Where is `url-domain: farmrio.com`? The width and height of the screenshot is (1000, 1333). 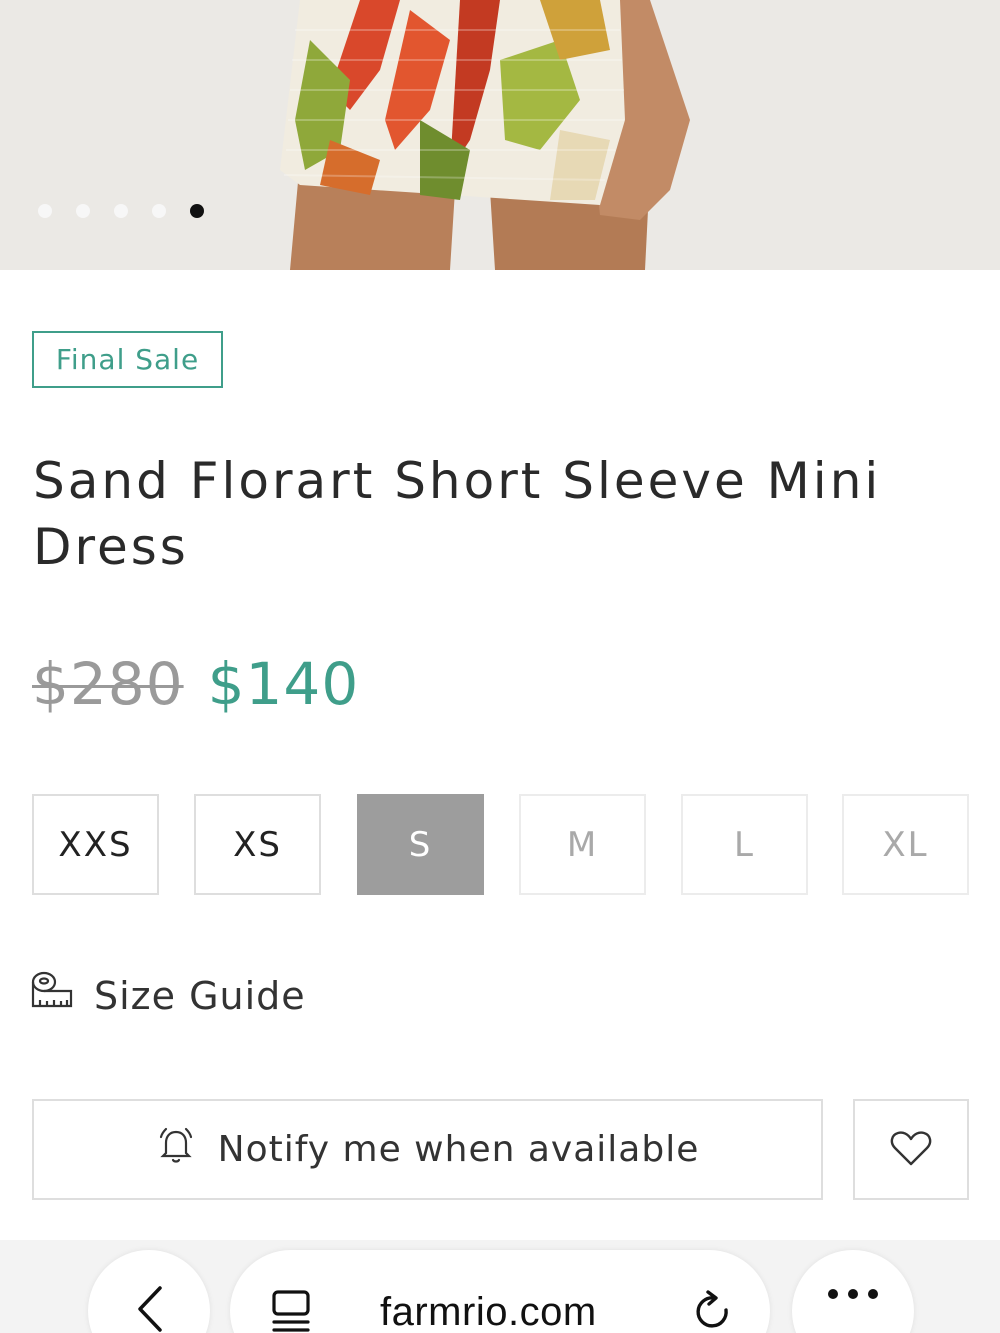 url-domain: farmrio.com is located at coordinates (488, 1311).